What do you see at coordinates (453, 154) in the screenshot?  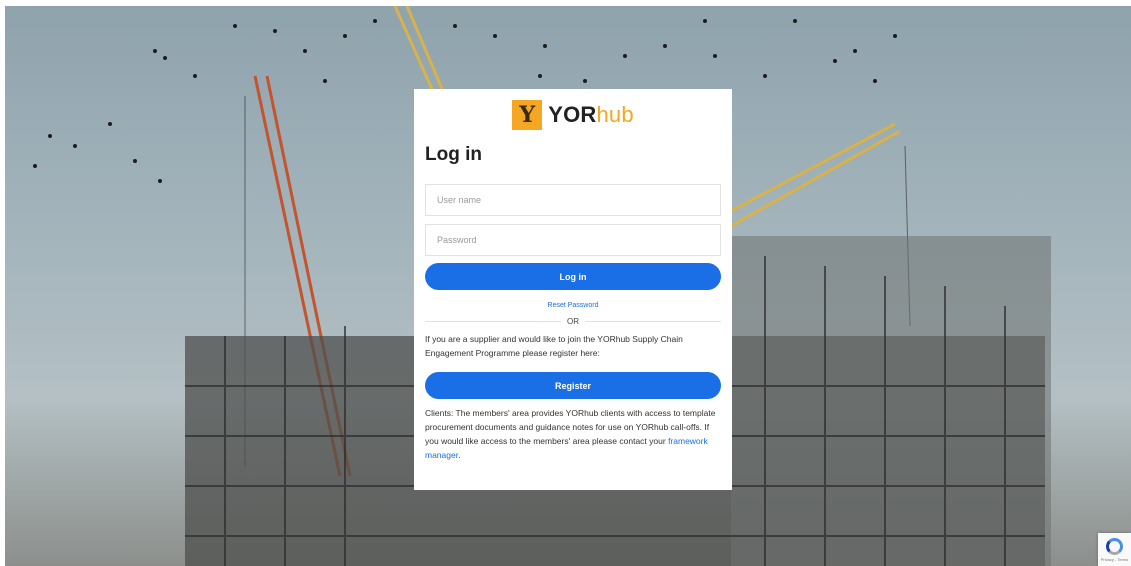 I see `page-title: Log in` at bounding box center [453, 154].